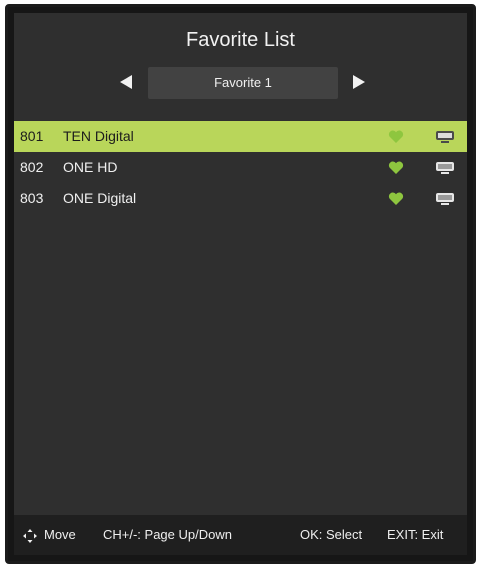  I want to click on arrow-right-icon, so click(359, 82).